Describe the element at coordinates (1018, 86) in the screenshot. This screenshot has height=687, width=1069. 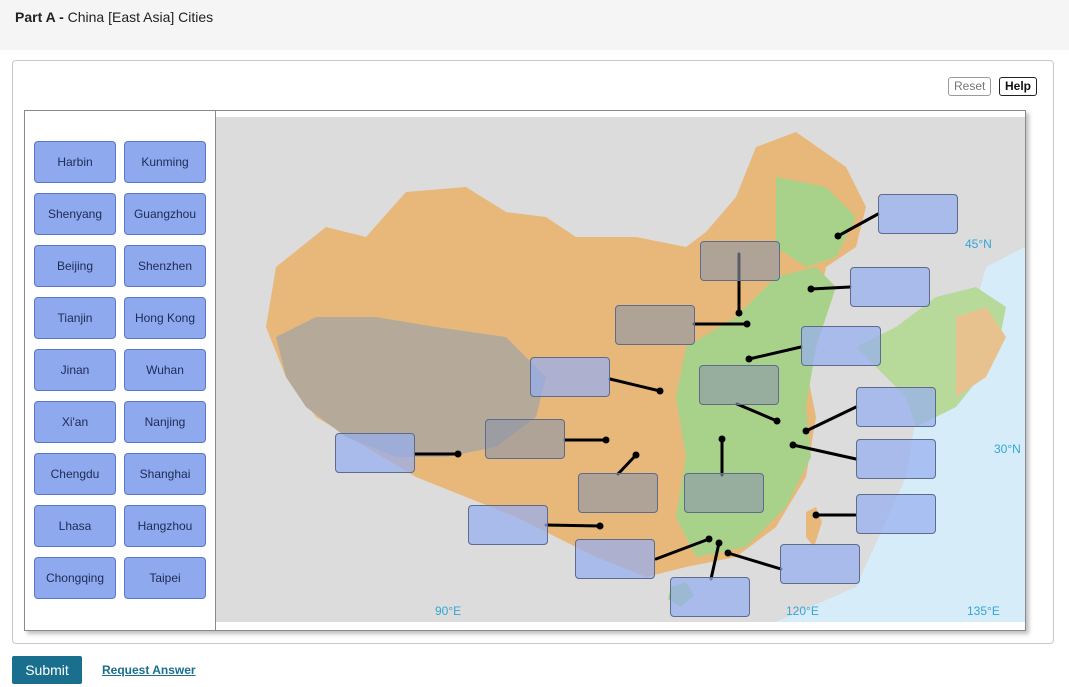
I see `help-button: Help` at that location.